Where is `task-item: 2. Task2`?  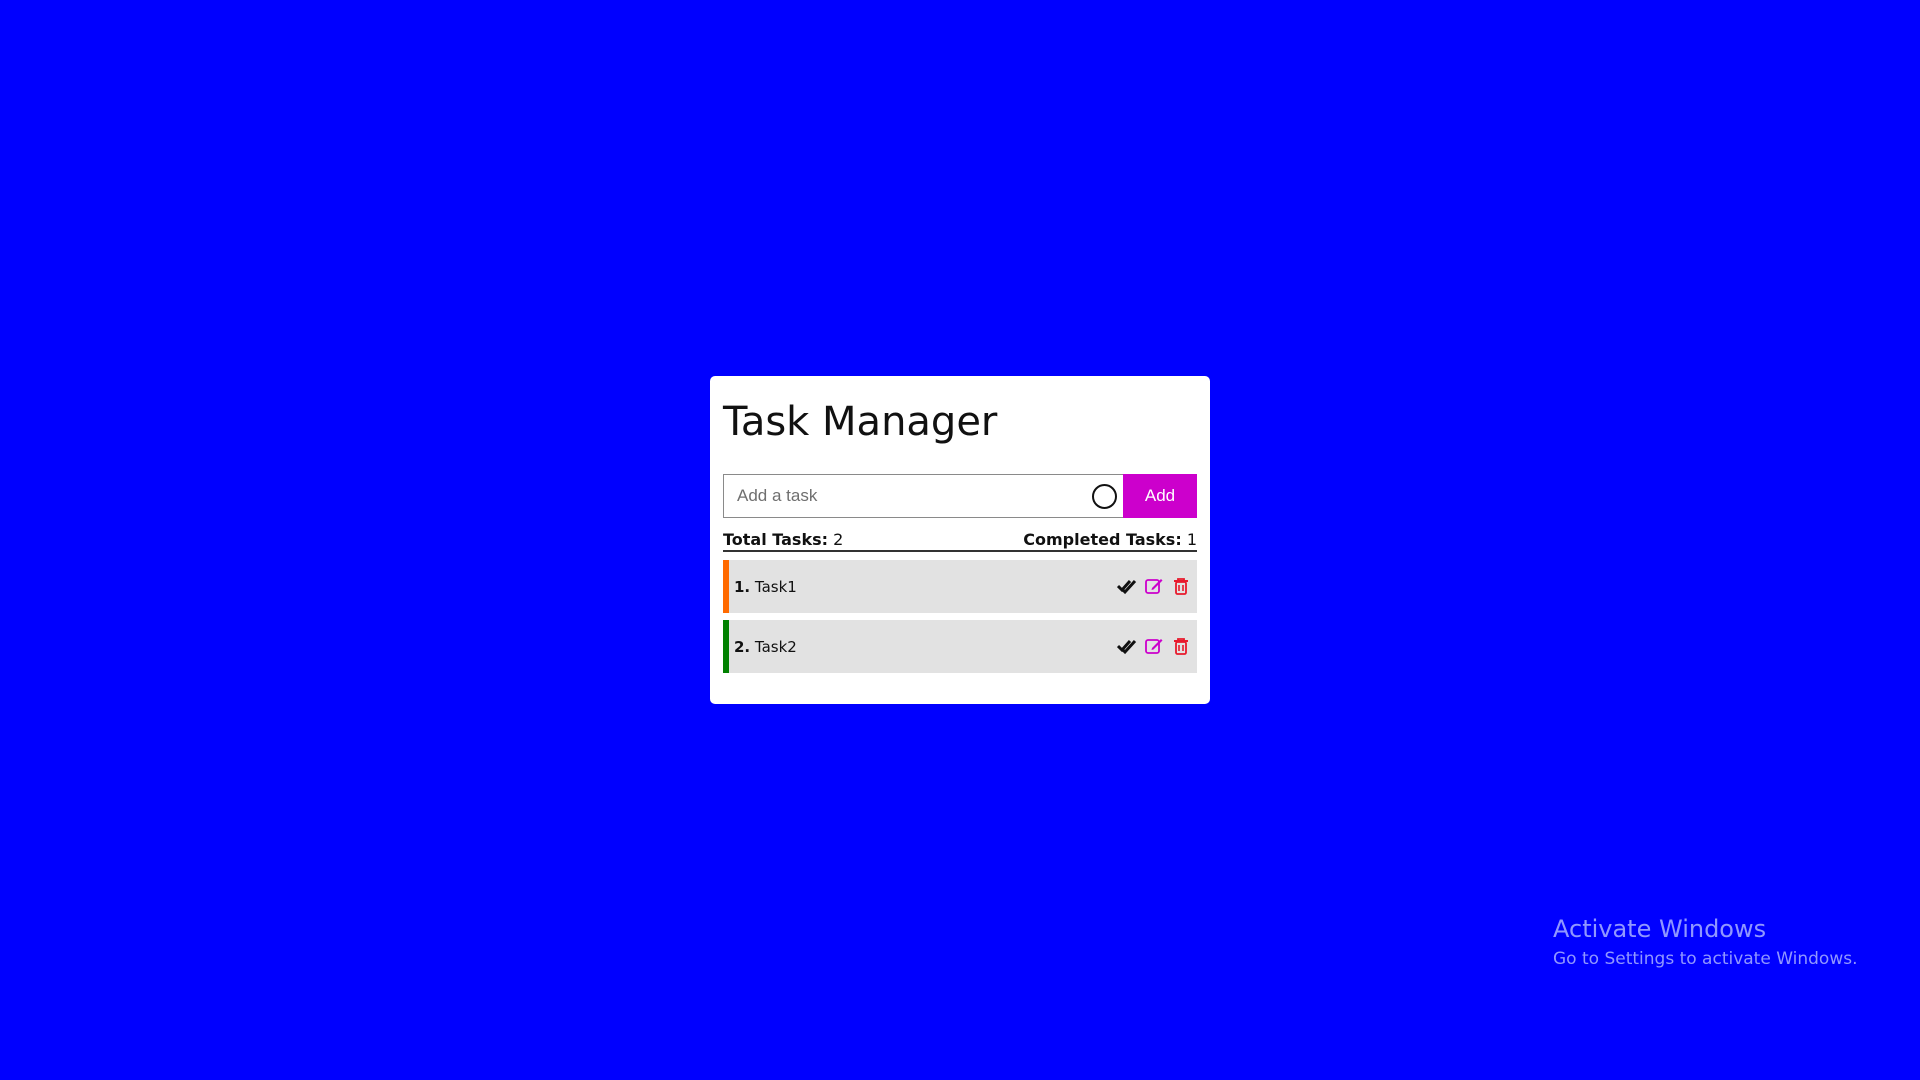 task-item: 2. Task2 is located at coordinates (960, 646).